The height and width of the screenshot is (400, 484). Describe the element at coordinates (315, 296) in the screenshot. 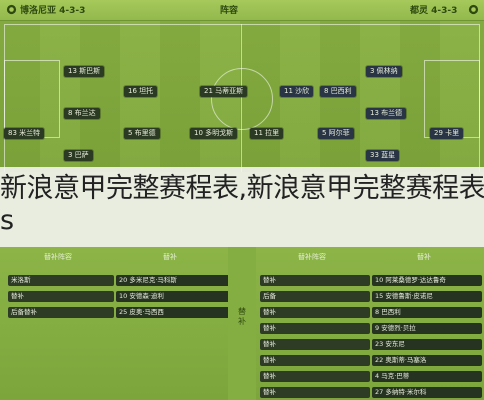

I see `bench-chip: 后备` at that location.